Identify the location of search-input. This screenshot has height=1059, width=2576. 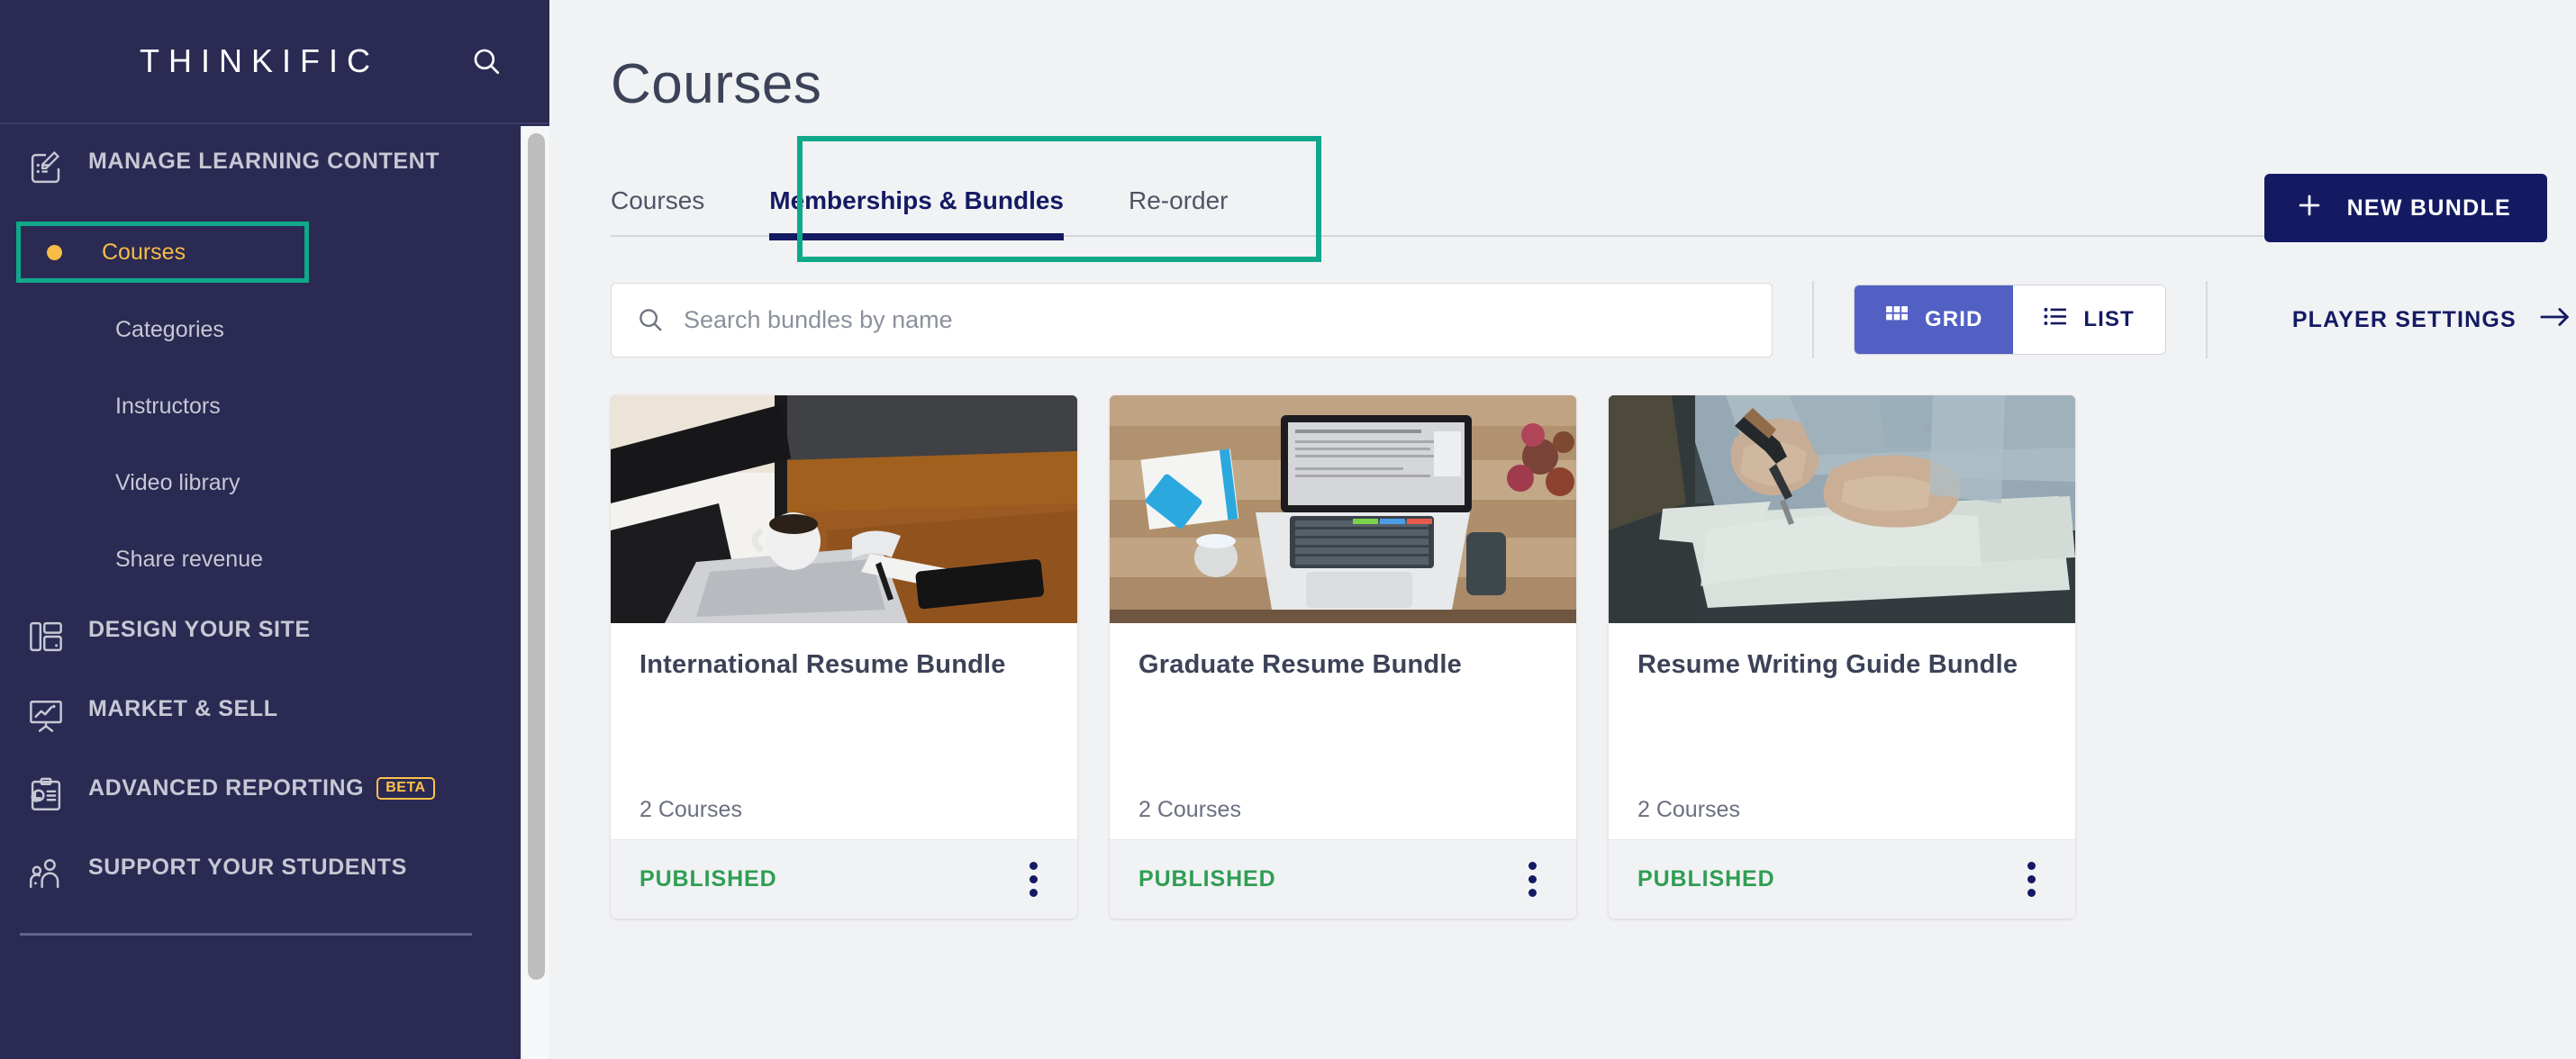
(1215, 320).